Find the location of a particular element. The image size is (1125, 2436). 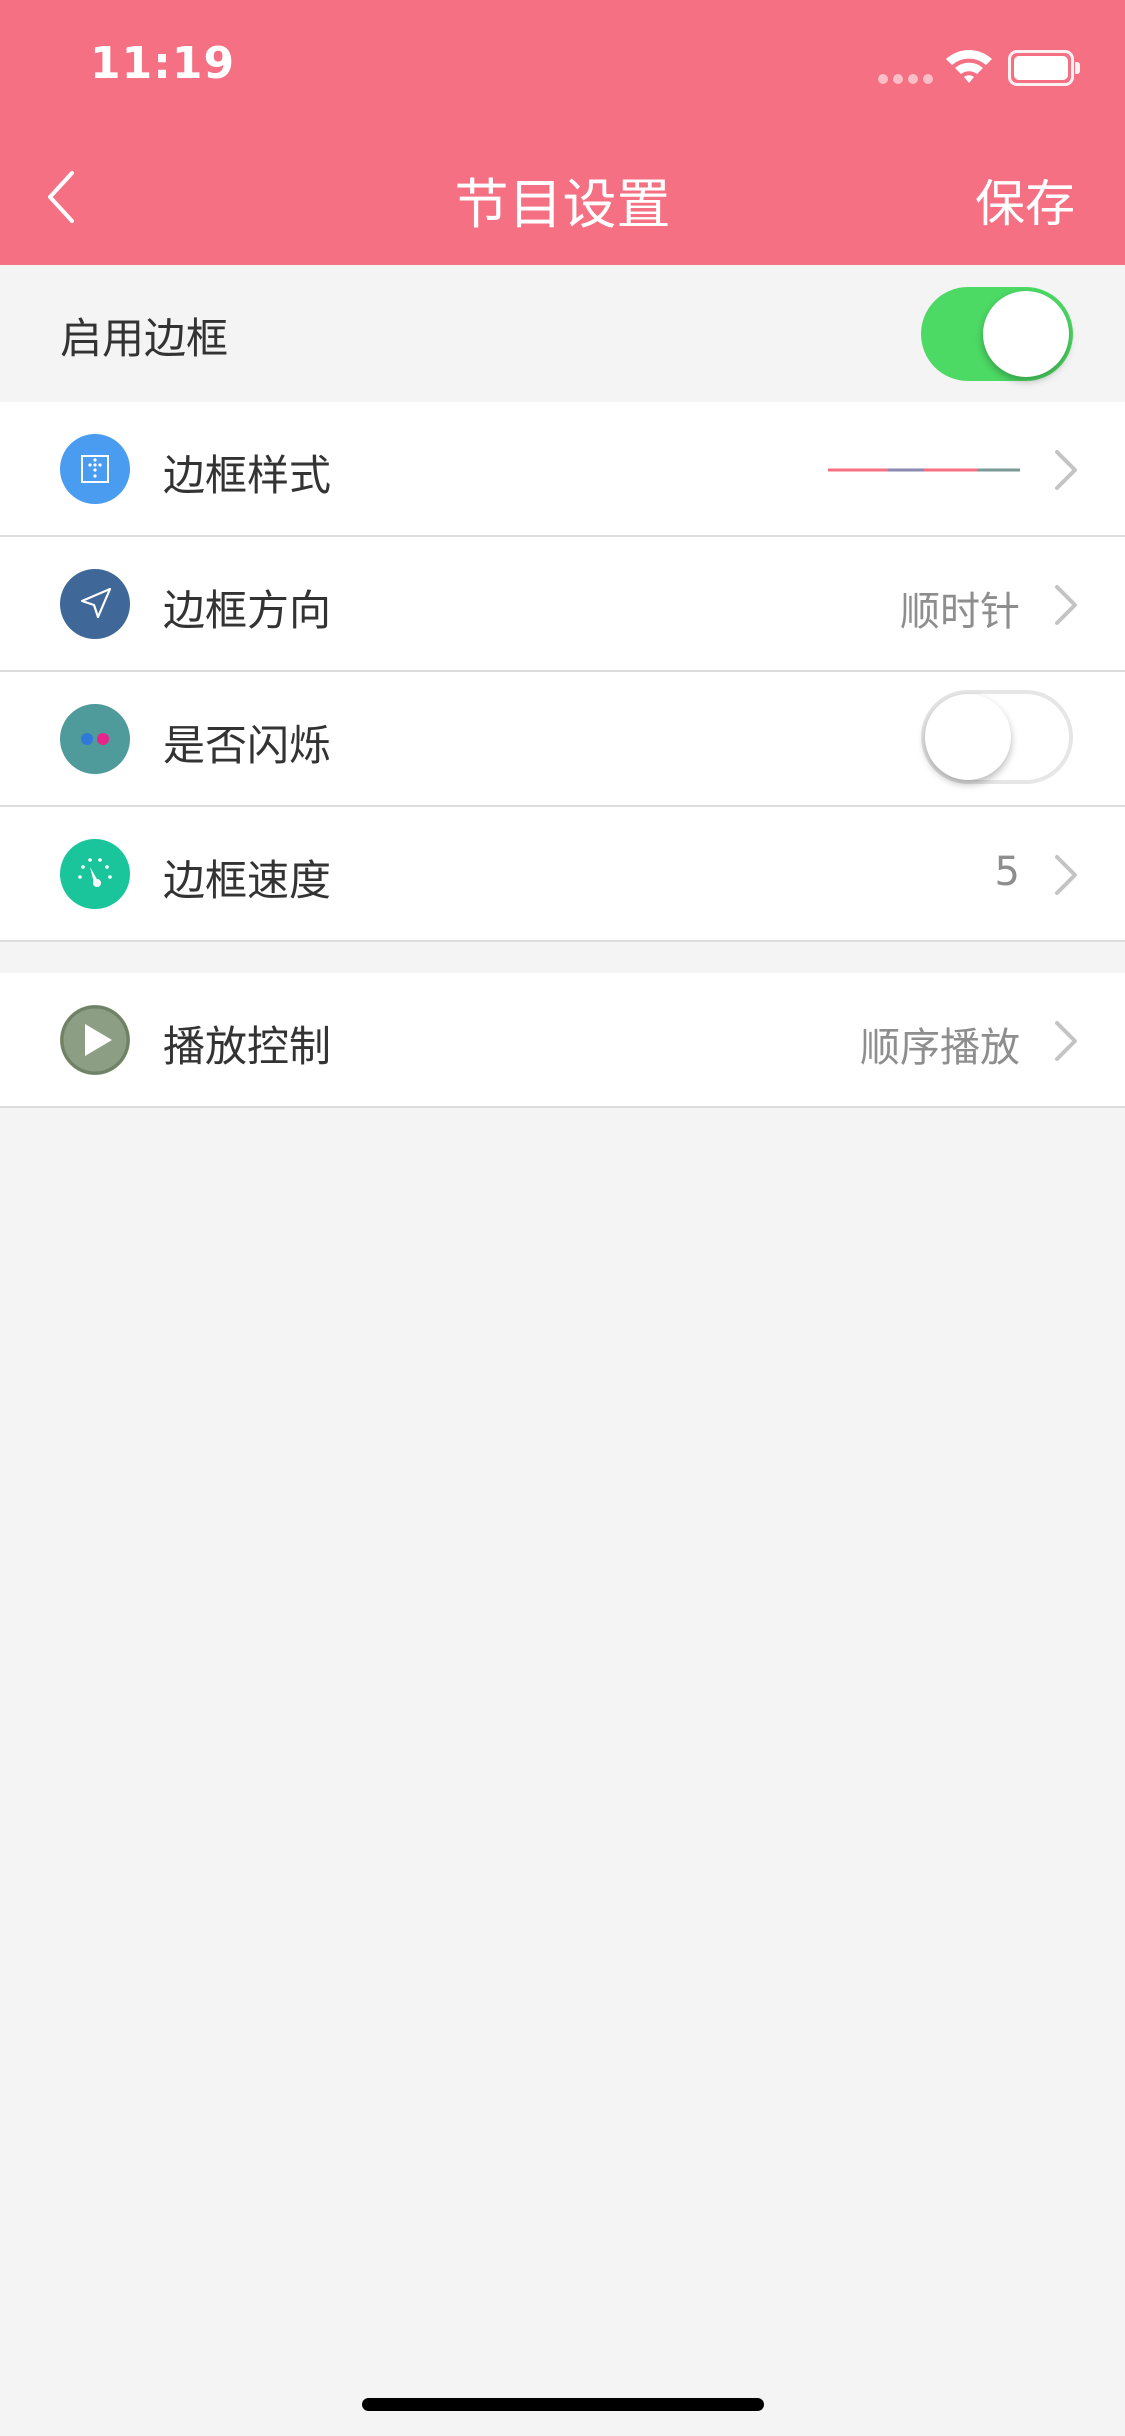

save-button: 保存 is located at coordinates (1025, 200).